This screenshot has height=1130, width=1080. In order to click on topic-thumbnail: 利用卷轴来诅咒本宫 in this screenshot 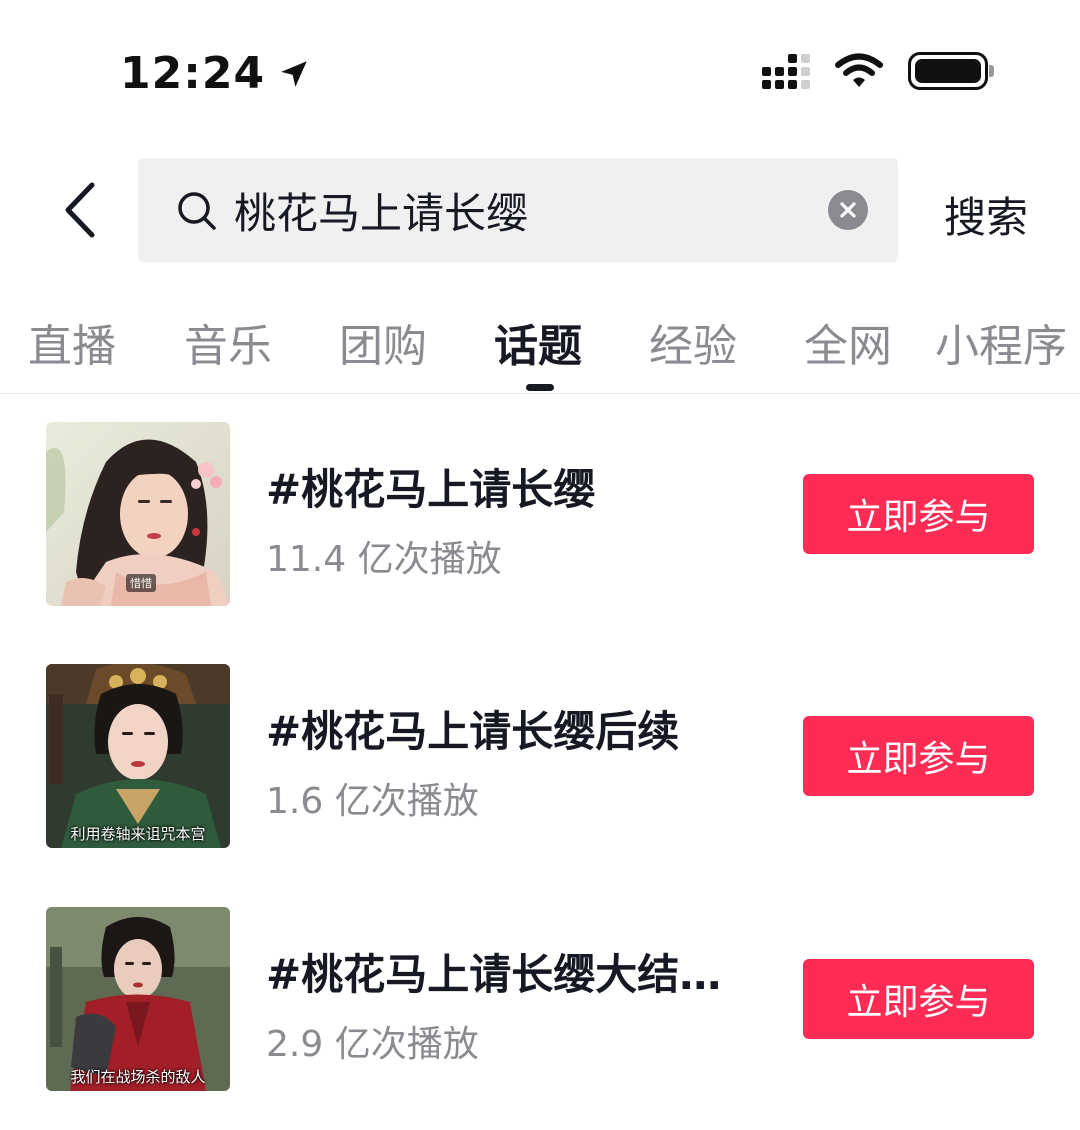, I will do `click(138, 756)`.